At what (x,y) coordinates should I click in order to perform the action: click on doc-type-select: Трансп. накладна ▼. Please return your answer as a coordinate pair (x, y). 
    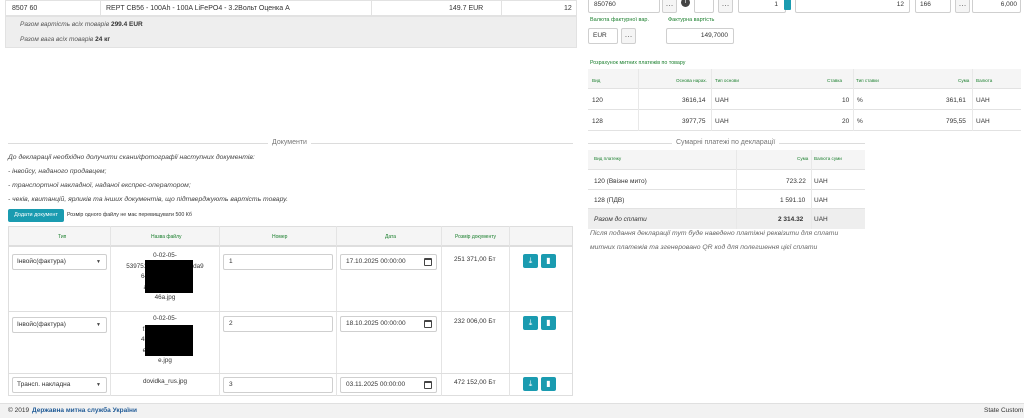
    Looking at the image, I should click on (59, 385).